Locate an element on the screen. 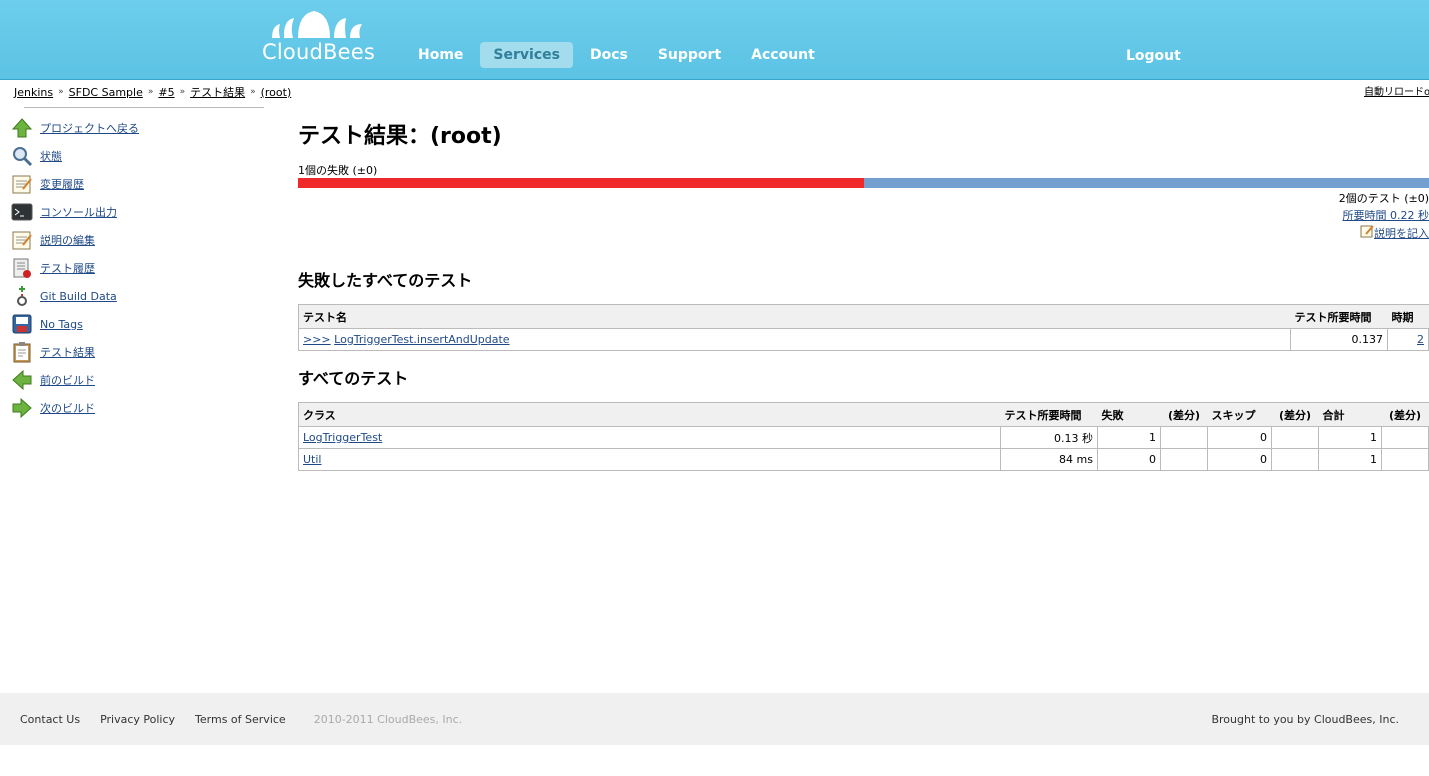  column-test-name: テスト名 is located at coordinates (794, 316).